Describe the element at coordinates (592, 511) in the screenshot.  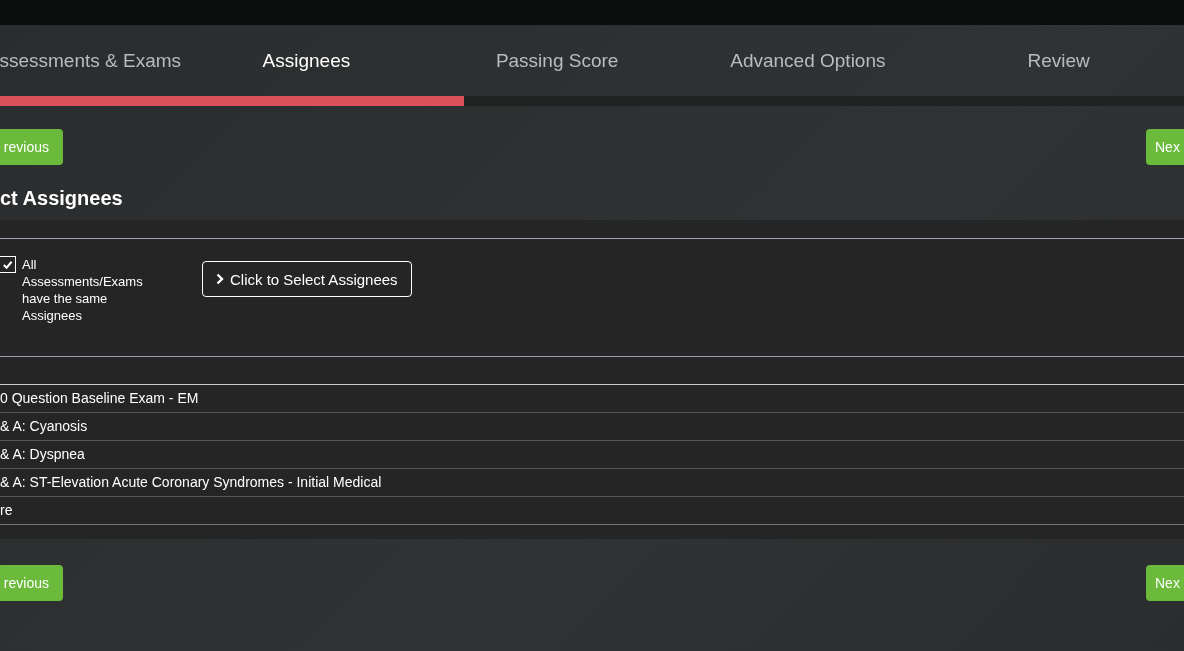
I see `exam-row: re` at that location.